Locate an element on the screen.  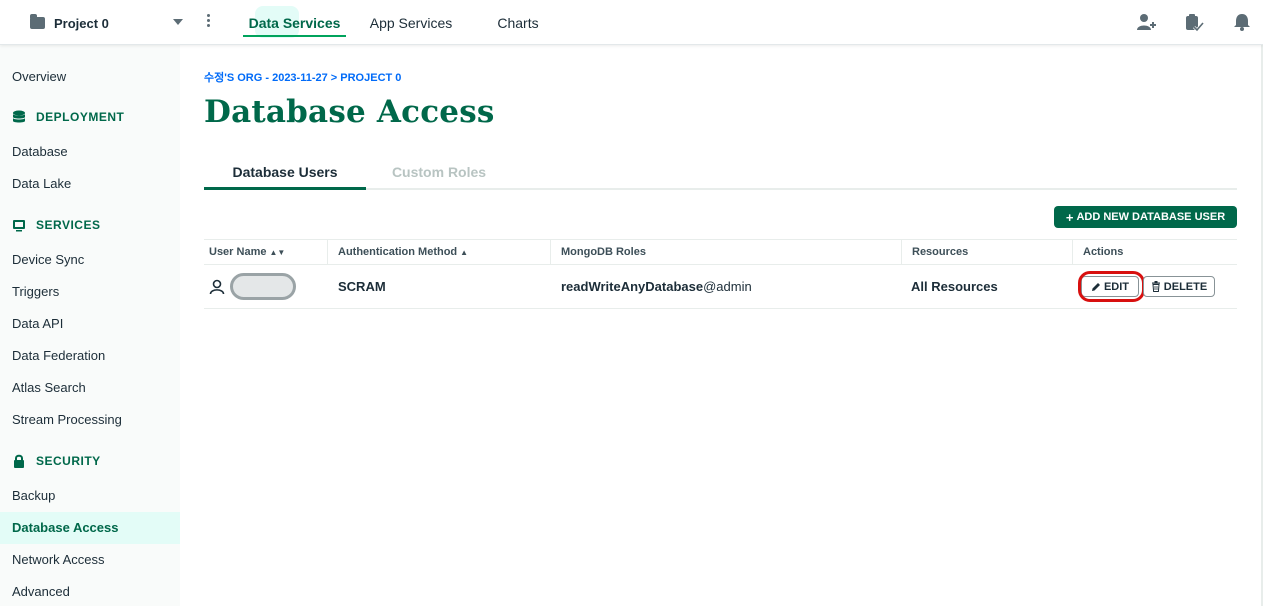
add-database-user-label: ADD NEW DATABASE USER is located at coordinates (1151, 217).